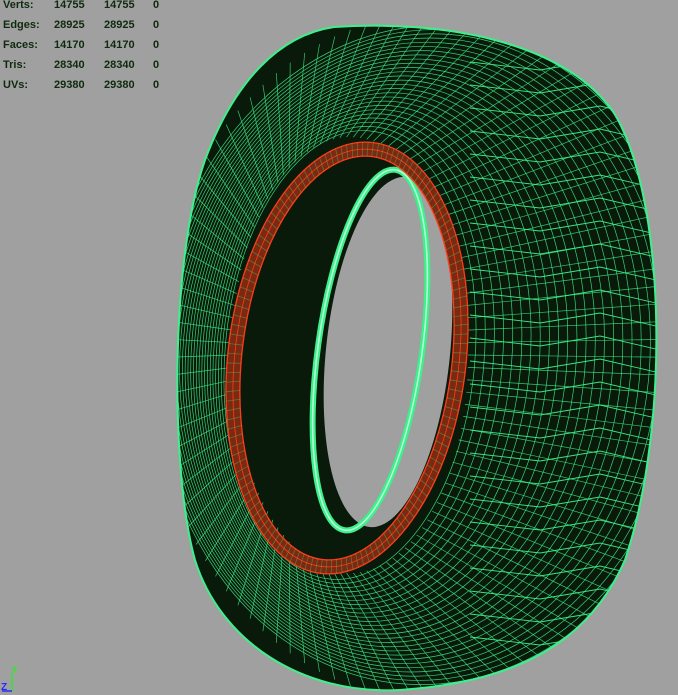 This screenshot has width=678, height=695. I want to click on hud-label: Edges:, so click(21, 25).